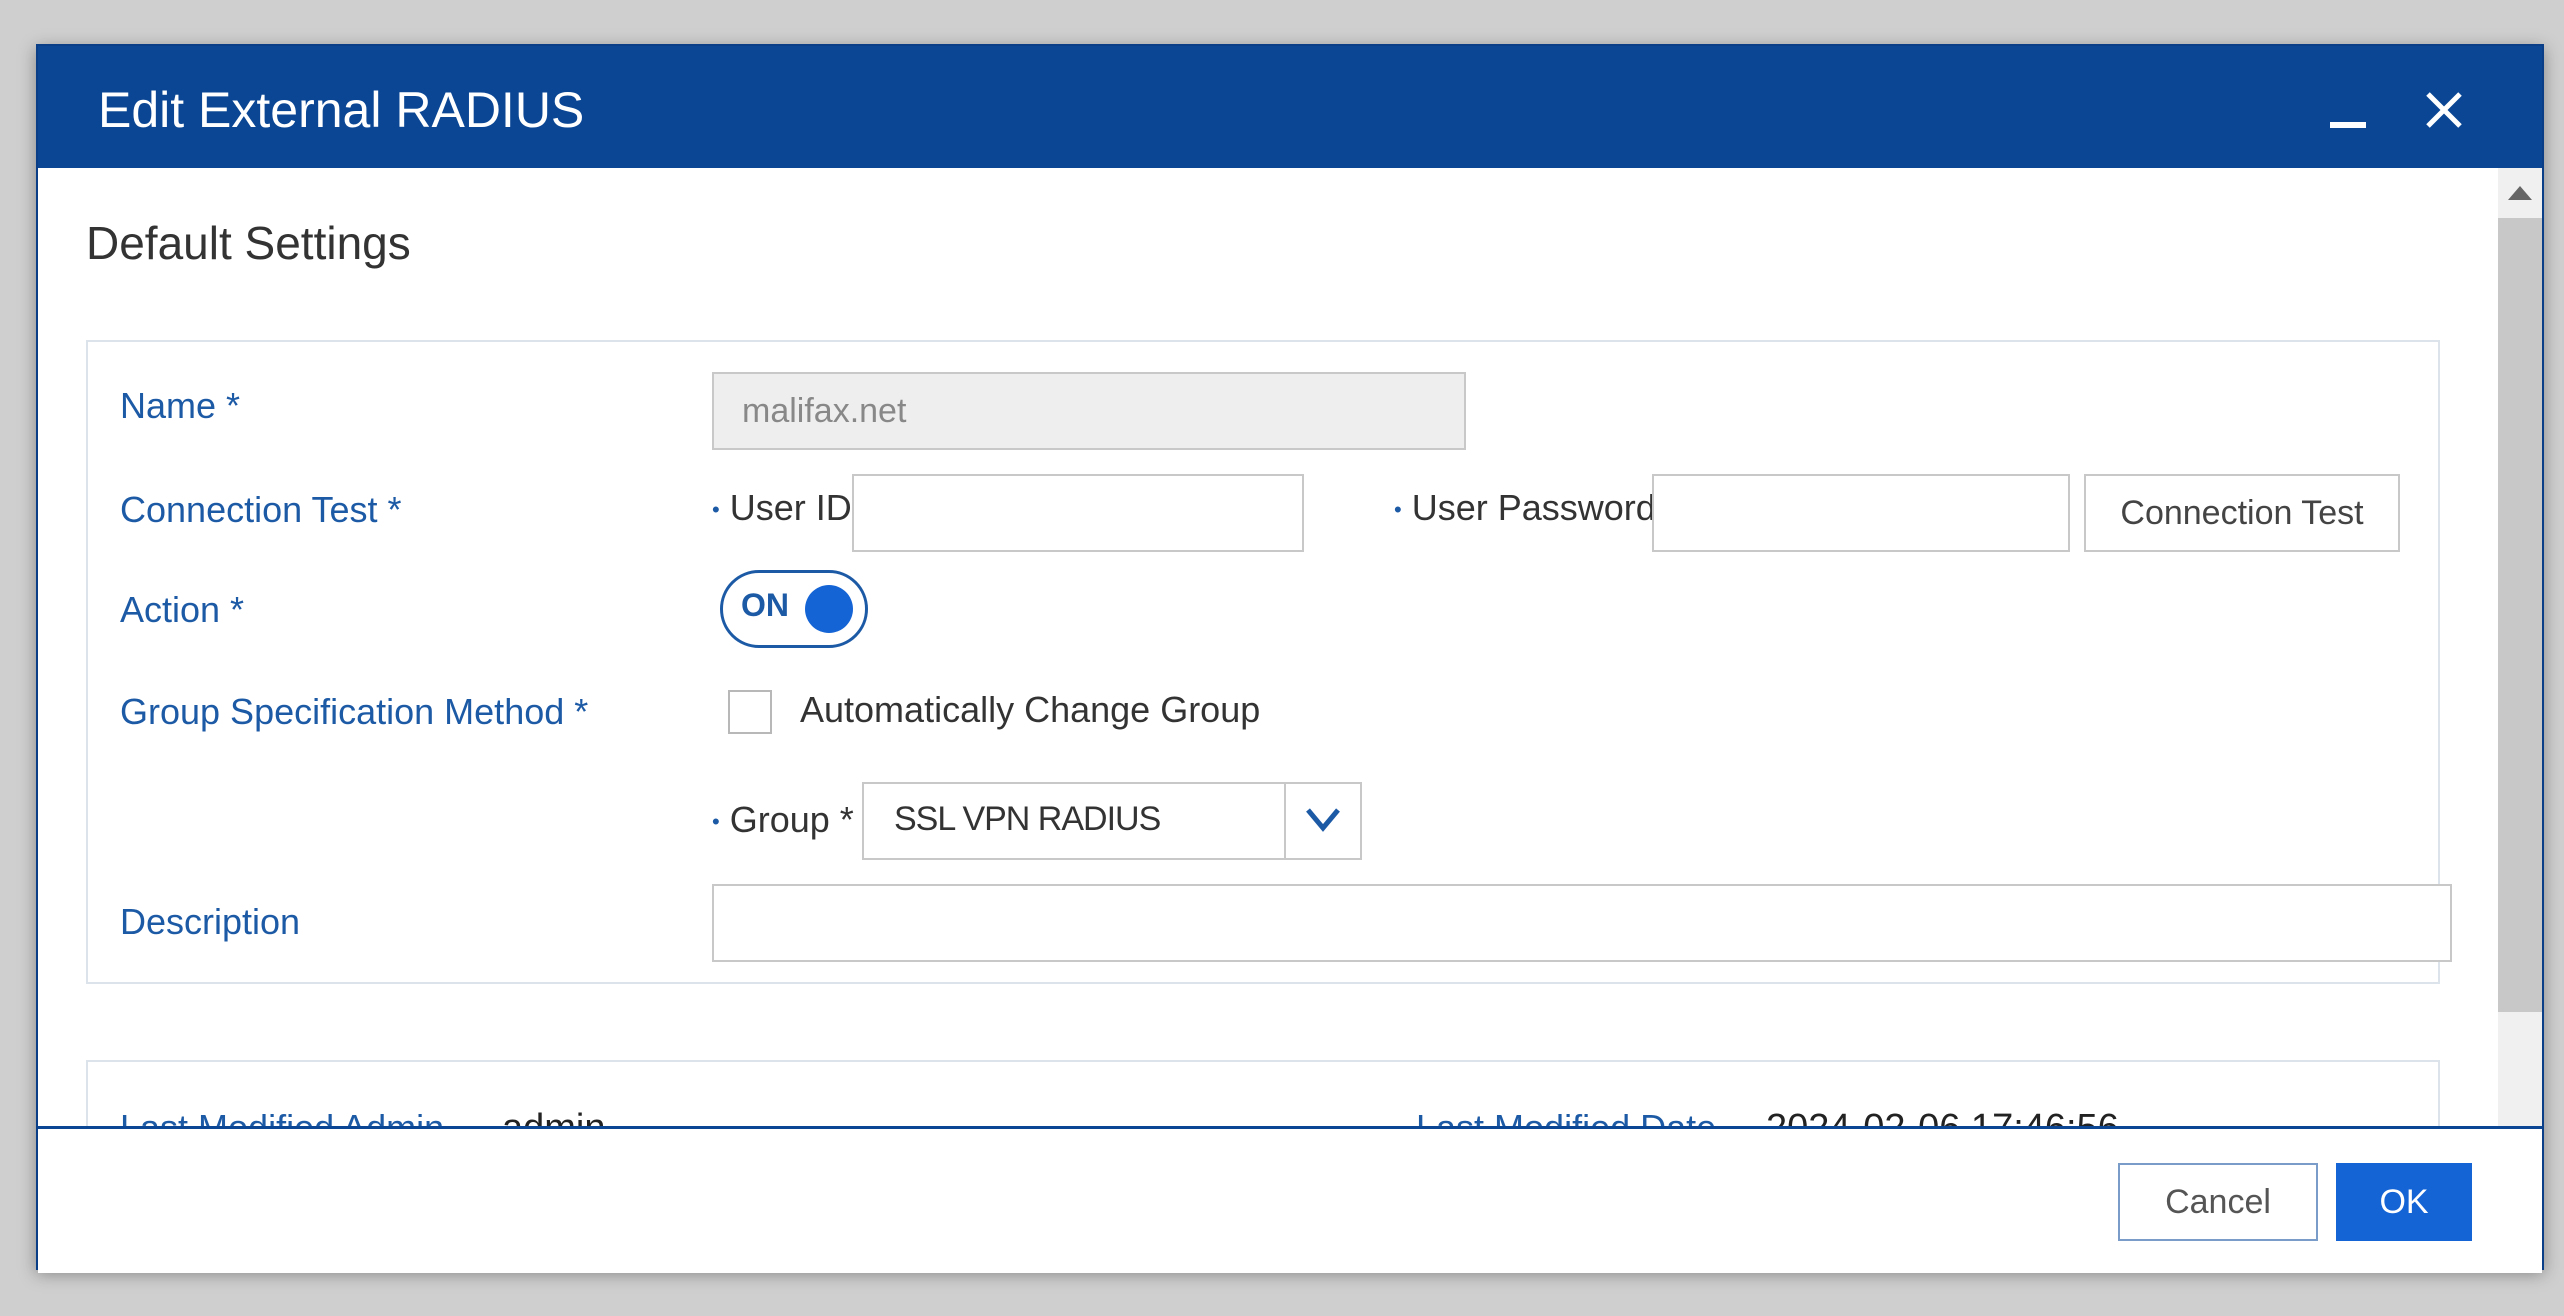 Image resolution: width=2564 pixels, height=1316 pixels. I want to click on group-dropdown-button, so click(1322, 821).